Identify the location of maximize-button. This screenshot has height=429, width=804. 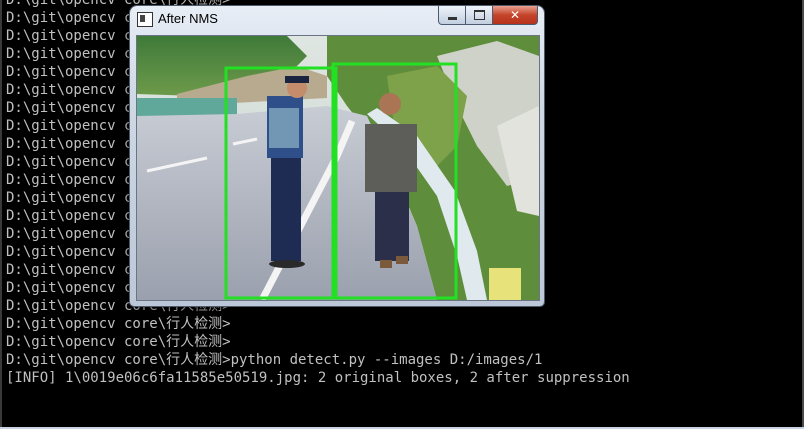
(479, 15).